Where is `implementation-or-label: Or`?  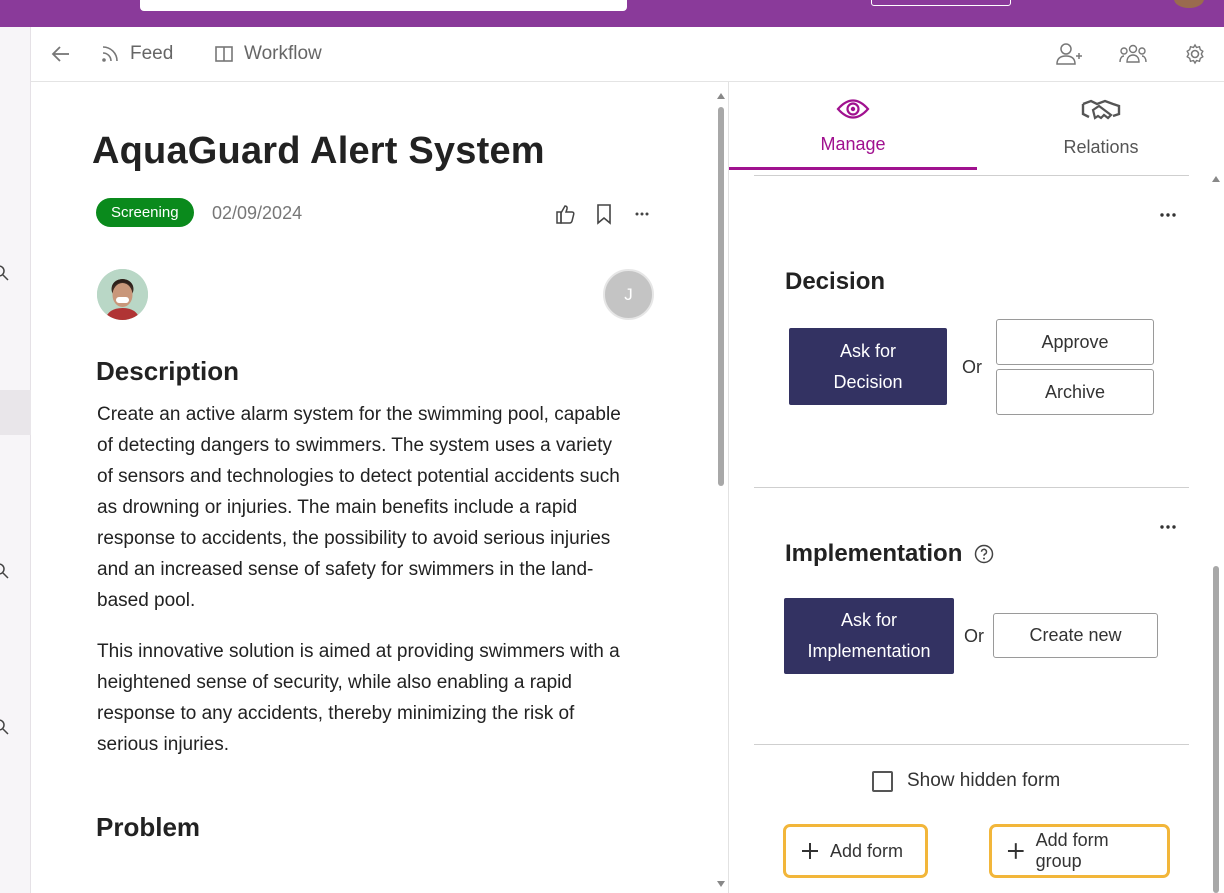 implementation-or-label: Or is located at coordinates (974, 636).